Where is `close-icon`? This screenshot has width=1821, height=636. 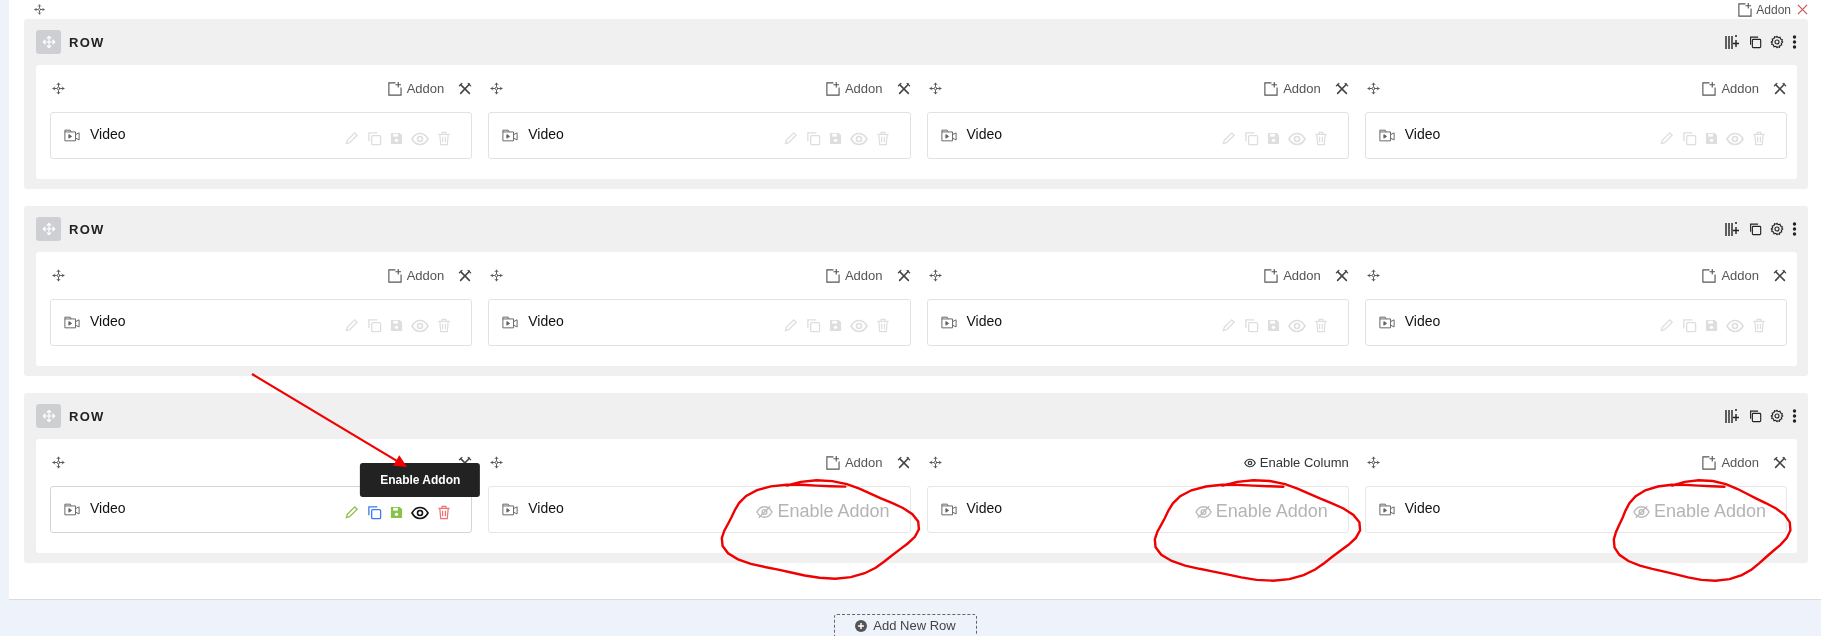
close-icon is located at coordinates (1802, 9).